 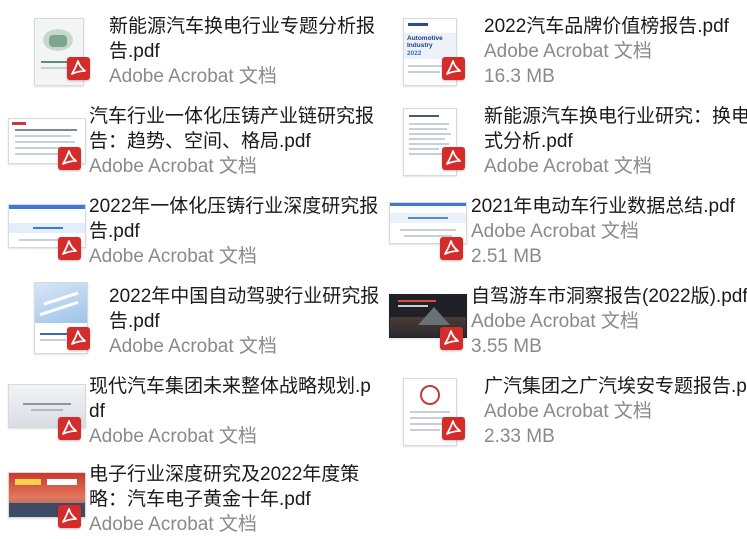 I want to click on file-item: 2022年中国自动驾驶行业研究报告.pdf Adobe Acrobat 文档, so click(x=200, y=320).